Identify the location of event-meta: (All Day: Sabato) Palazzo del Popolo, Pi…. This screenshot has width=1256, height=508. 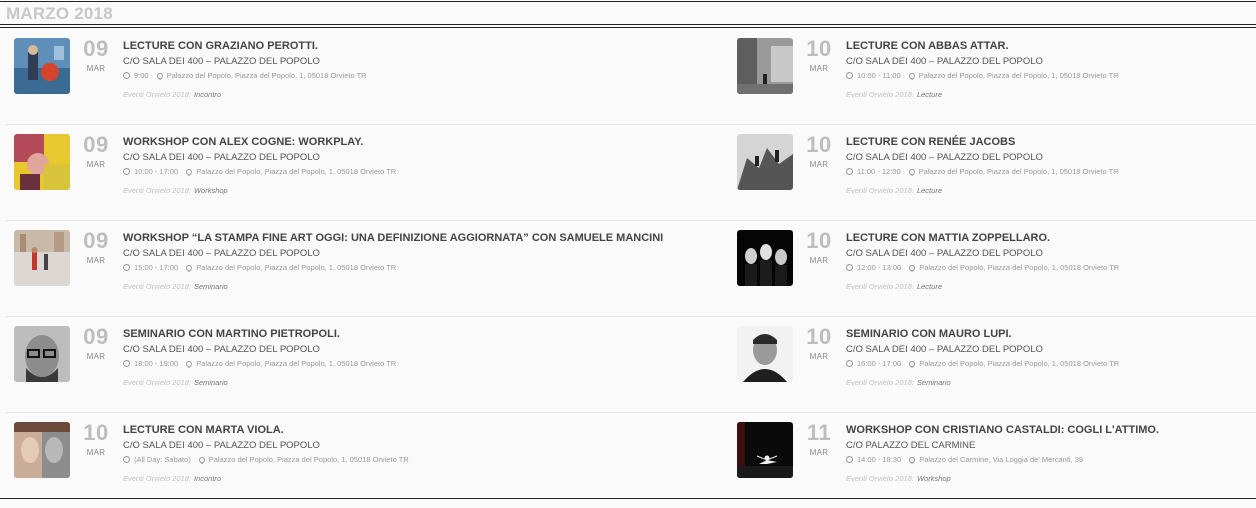
(424, 459).